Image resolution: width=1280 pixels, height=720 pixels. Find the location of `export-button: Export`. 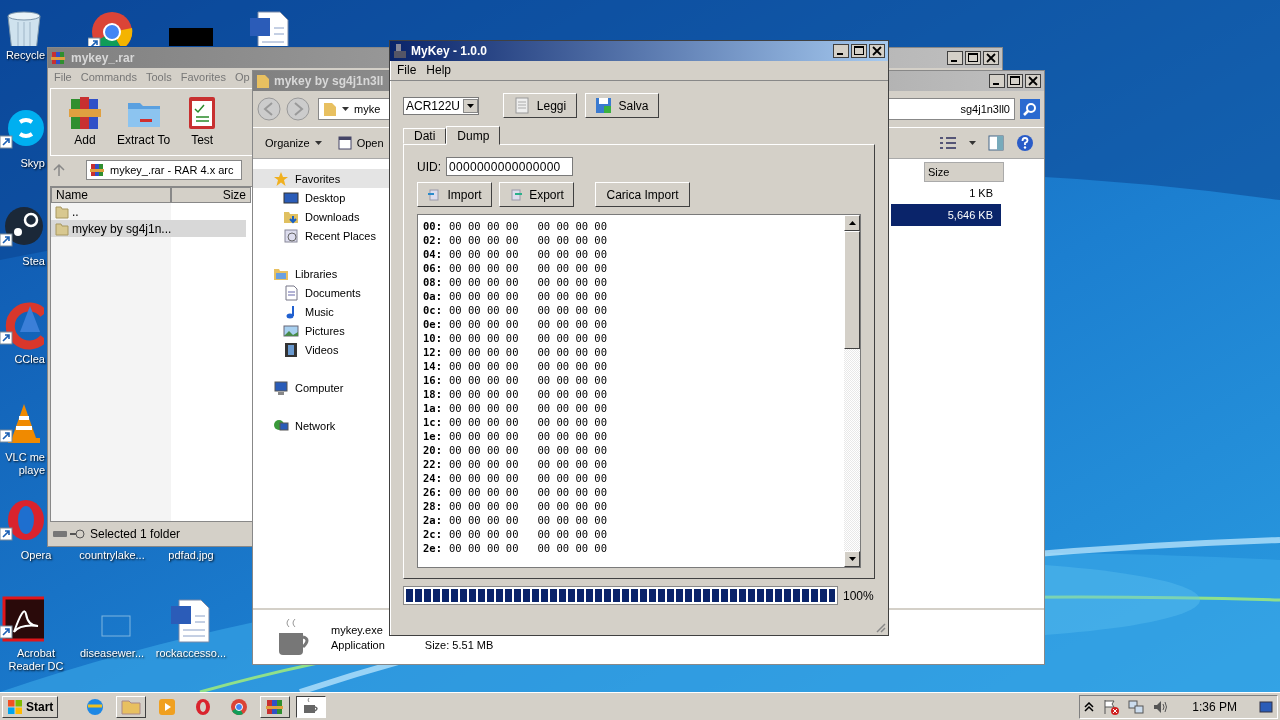

export-button: Export is located at coordinates (536, 194).